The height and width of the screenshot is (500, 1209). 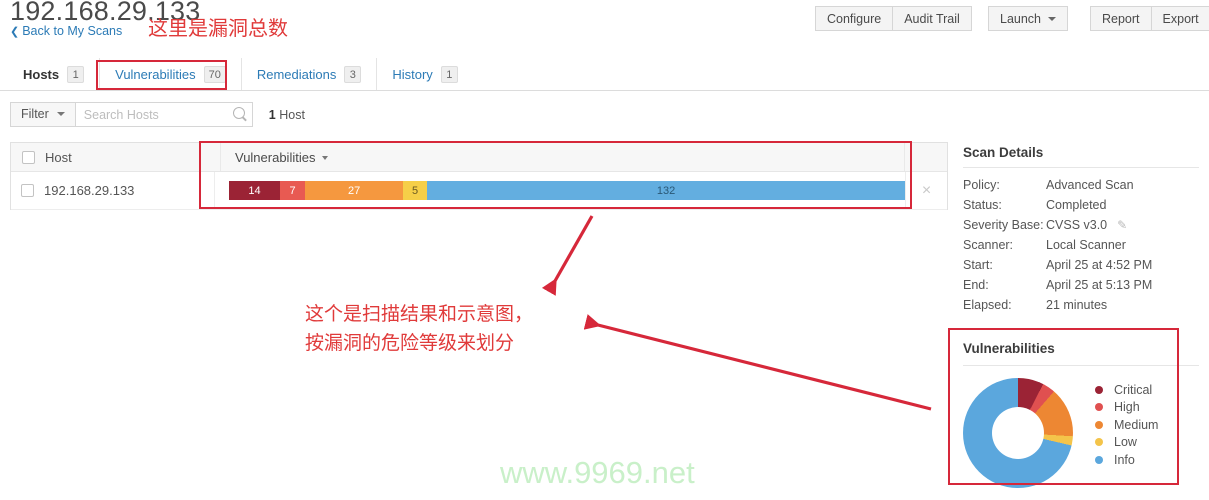 I want to click on detail-row-policy: Policy: Advanced Scan, so click(x=1081, y=185).